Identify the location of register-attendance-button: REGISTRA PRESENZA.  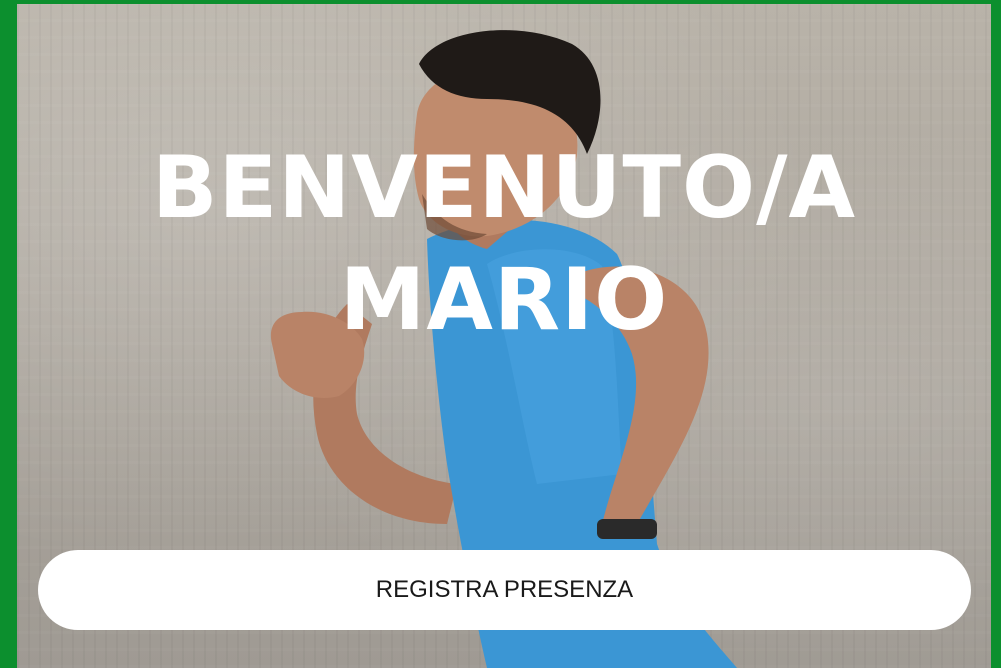
(504, 590).